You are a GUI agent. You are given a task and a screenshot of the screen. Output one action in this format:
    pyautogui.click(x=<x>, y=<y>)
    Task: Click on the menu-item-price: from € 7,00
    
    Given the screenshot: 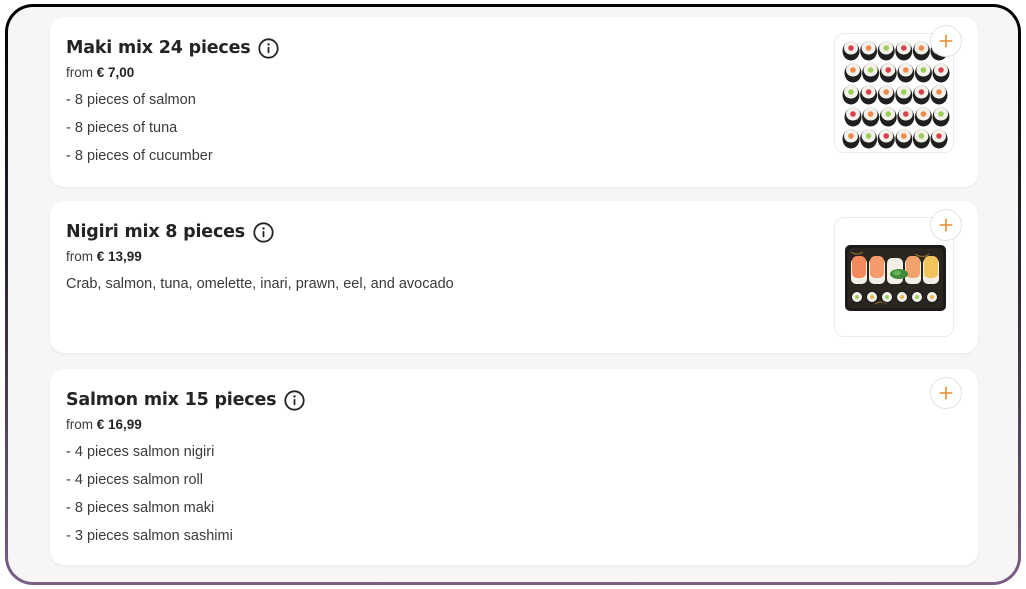 What is the action you would take?
    pyautogui.click(x=172, y=74)
    